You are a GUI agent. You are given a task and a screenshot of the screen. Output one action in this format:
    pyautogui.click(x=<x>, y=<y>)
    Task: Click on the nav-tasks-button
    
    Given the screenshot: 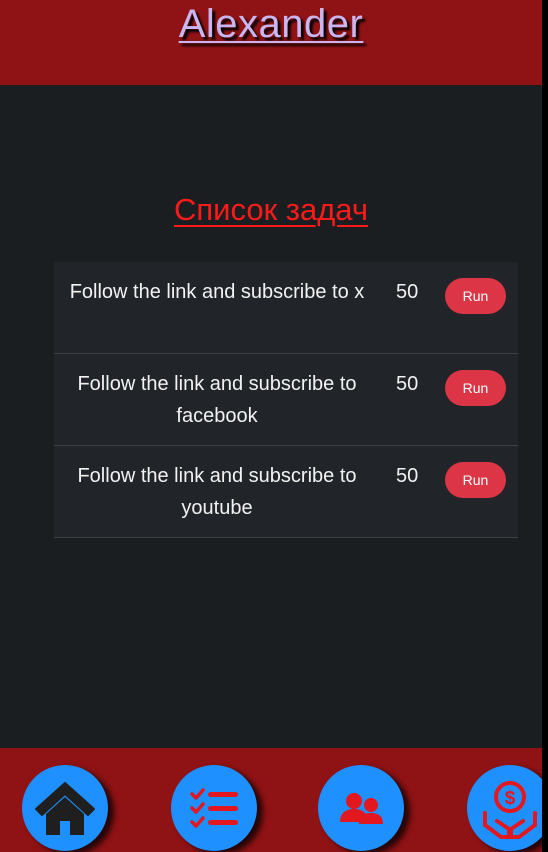 What is the action you would take?
    pyautogui.click(x=214, y=808)
    